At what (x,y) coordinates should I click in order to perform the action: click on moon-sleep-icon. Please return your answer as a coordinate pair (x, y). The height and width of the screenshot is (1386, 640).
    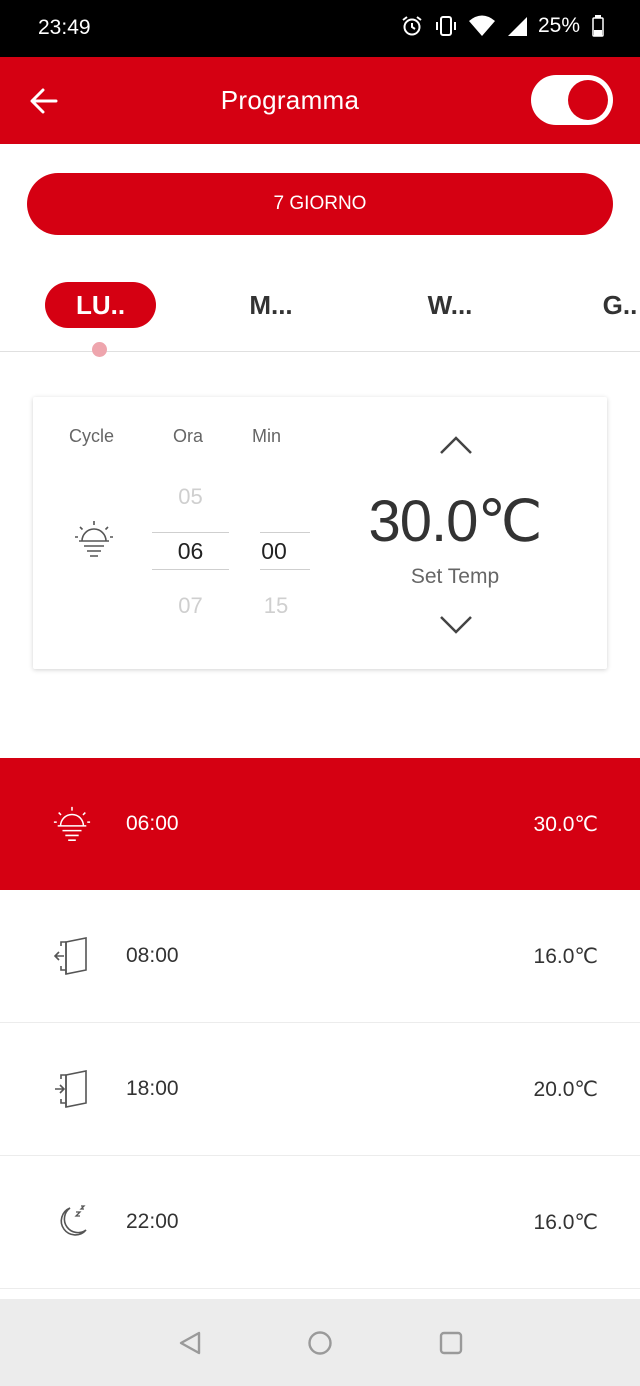
    Looking at the image, I should click on (73, 1220).